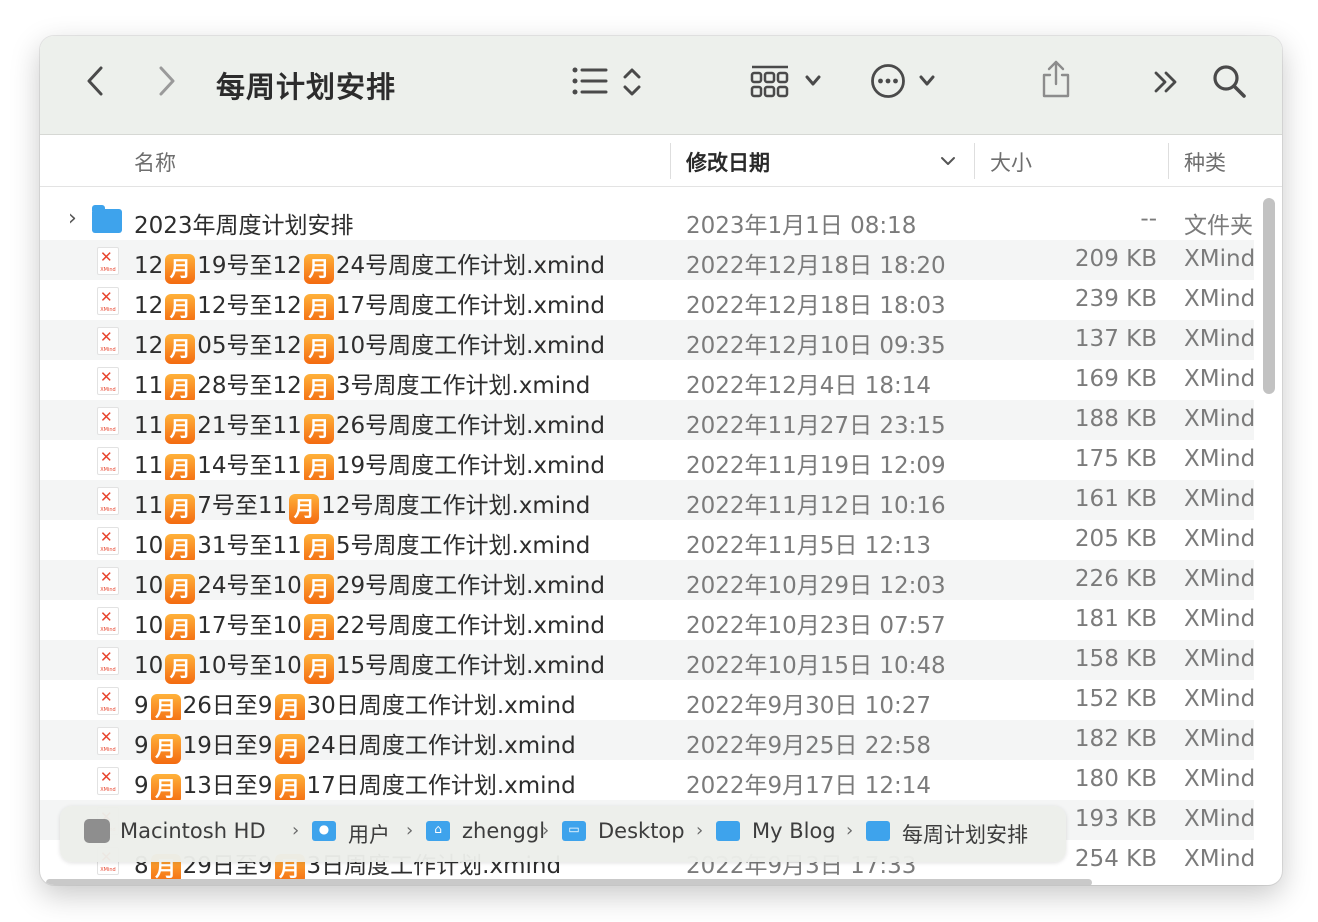 The image size is (1318, 922). What do you see at coordinates (1218, 226) in the screenshot?
I see `file-kind: 文件夹` at bounding box center [1218, 226].